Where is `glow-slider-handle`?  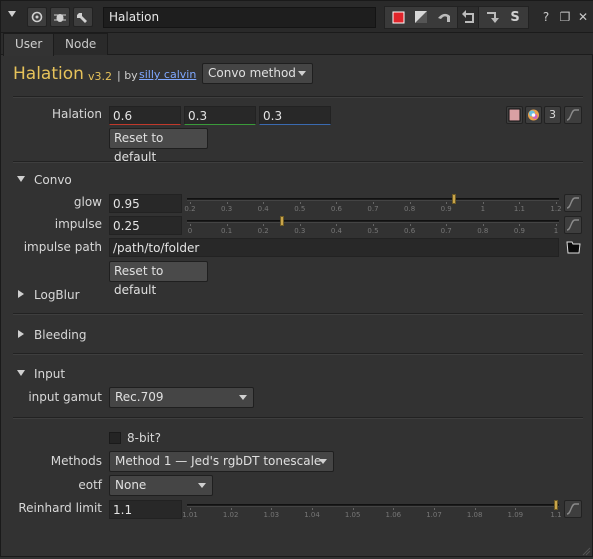
glow-slider-handle is located at coordinates (453, 199).